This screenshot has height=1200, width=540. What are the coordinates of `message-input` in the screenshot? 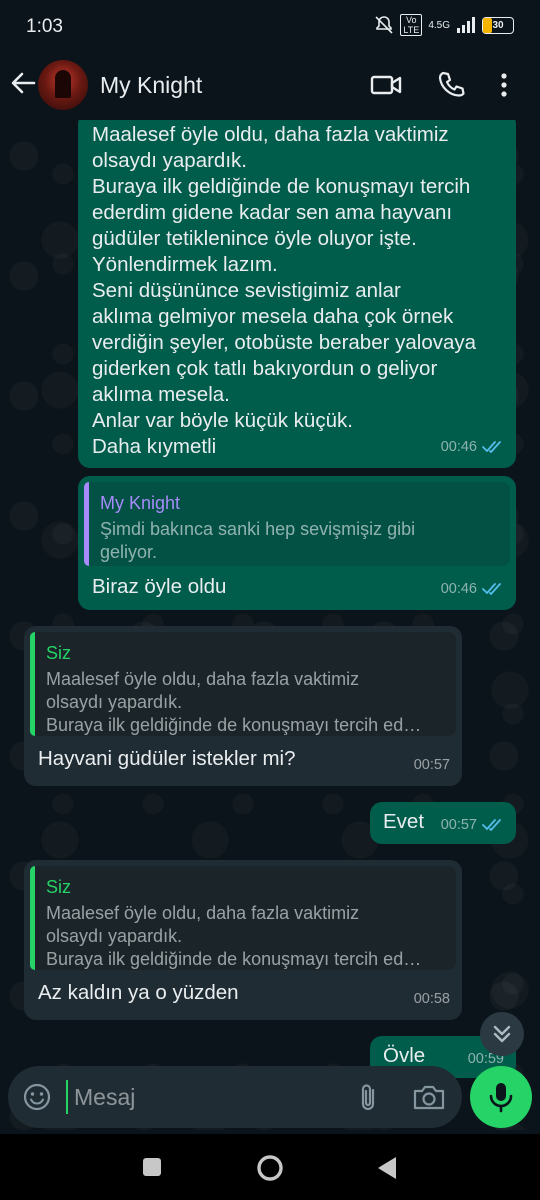 It's located at (195, 1097).